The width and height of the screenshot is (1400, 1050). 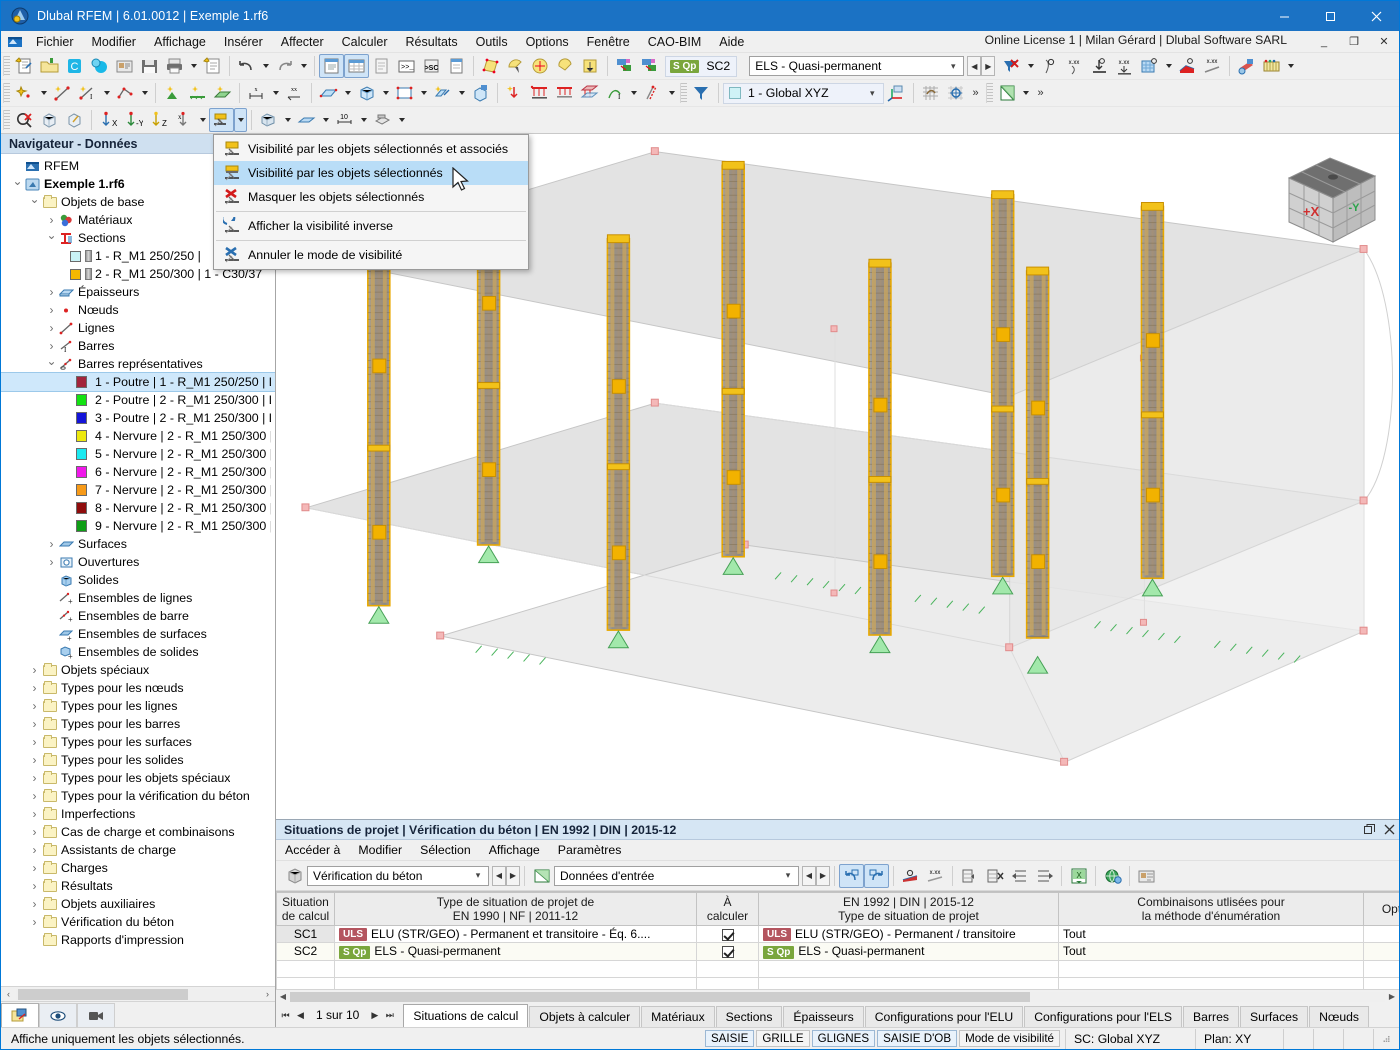 What do you see at coordinates (138, 760) in the screenshot?
I see `tree-item-types-pour-les-solides: Types pour les solides` at bounding box center [138, 760].